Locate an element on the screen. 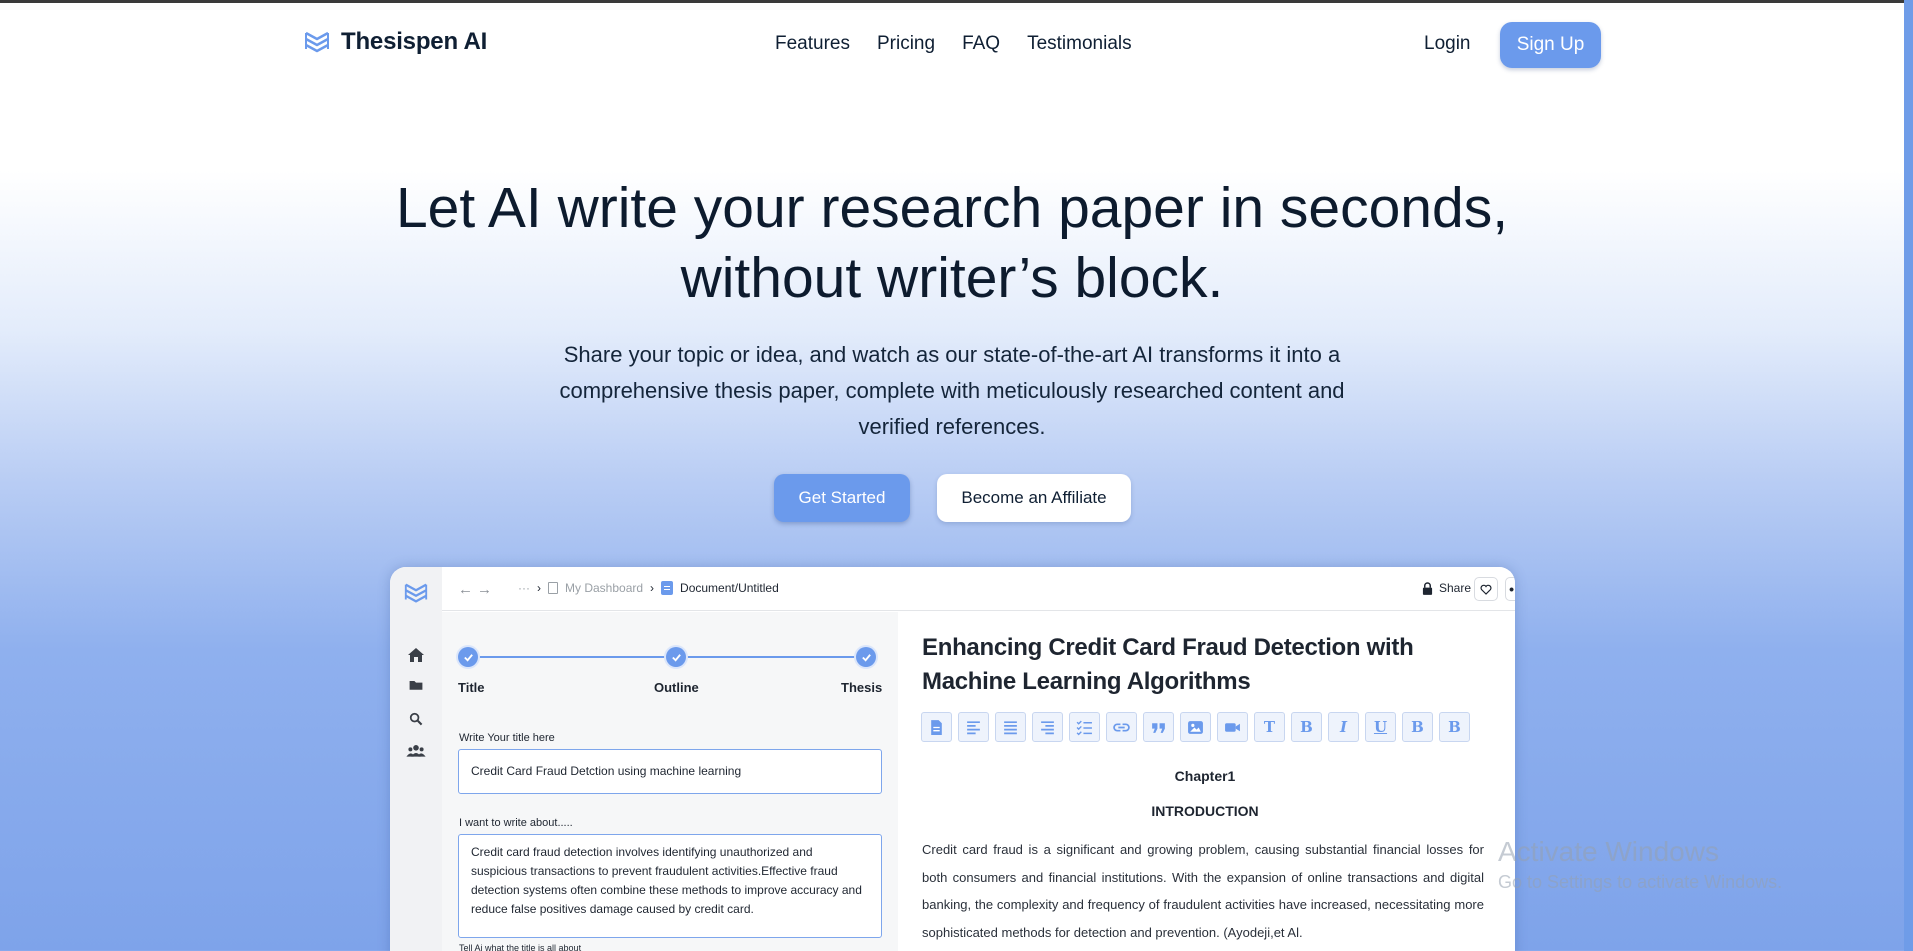  step-outline-check-icon is located at coordinates (676, 657).